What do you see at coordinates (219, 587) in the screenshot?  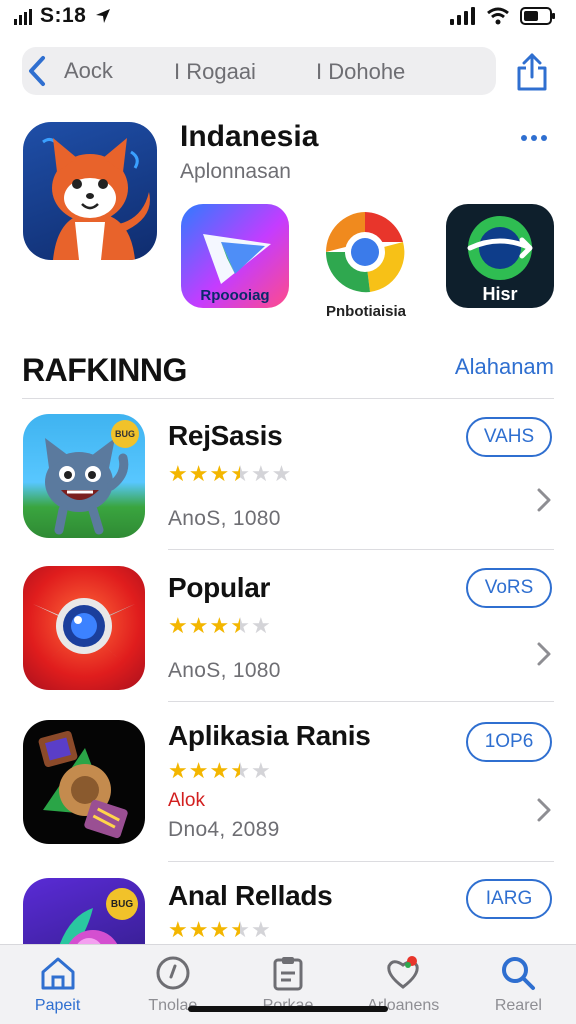 I see `app-name: Popular` at bounding box center [219, 587].